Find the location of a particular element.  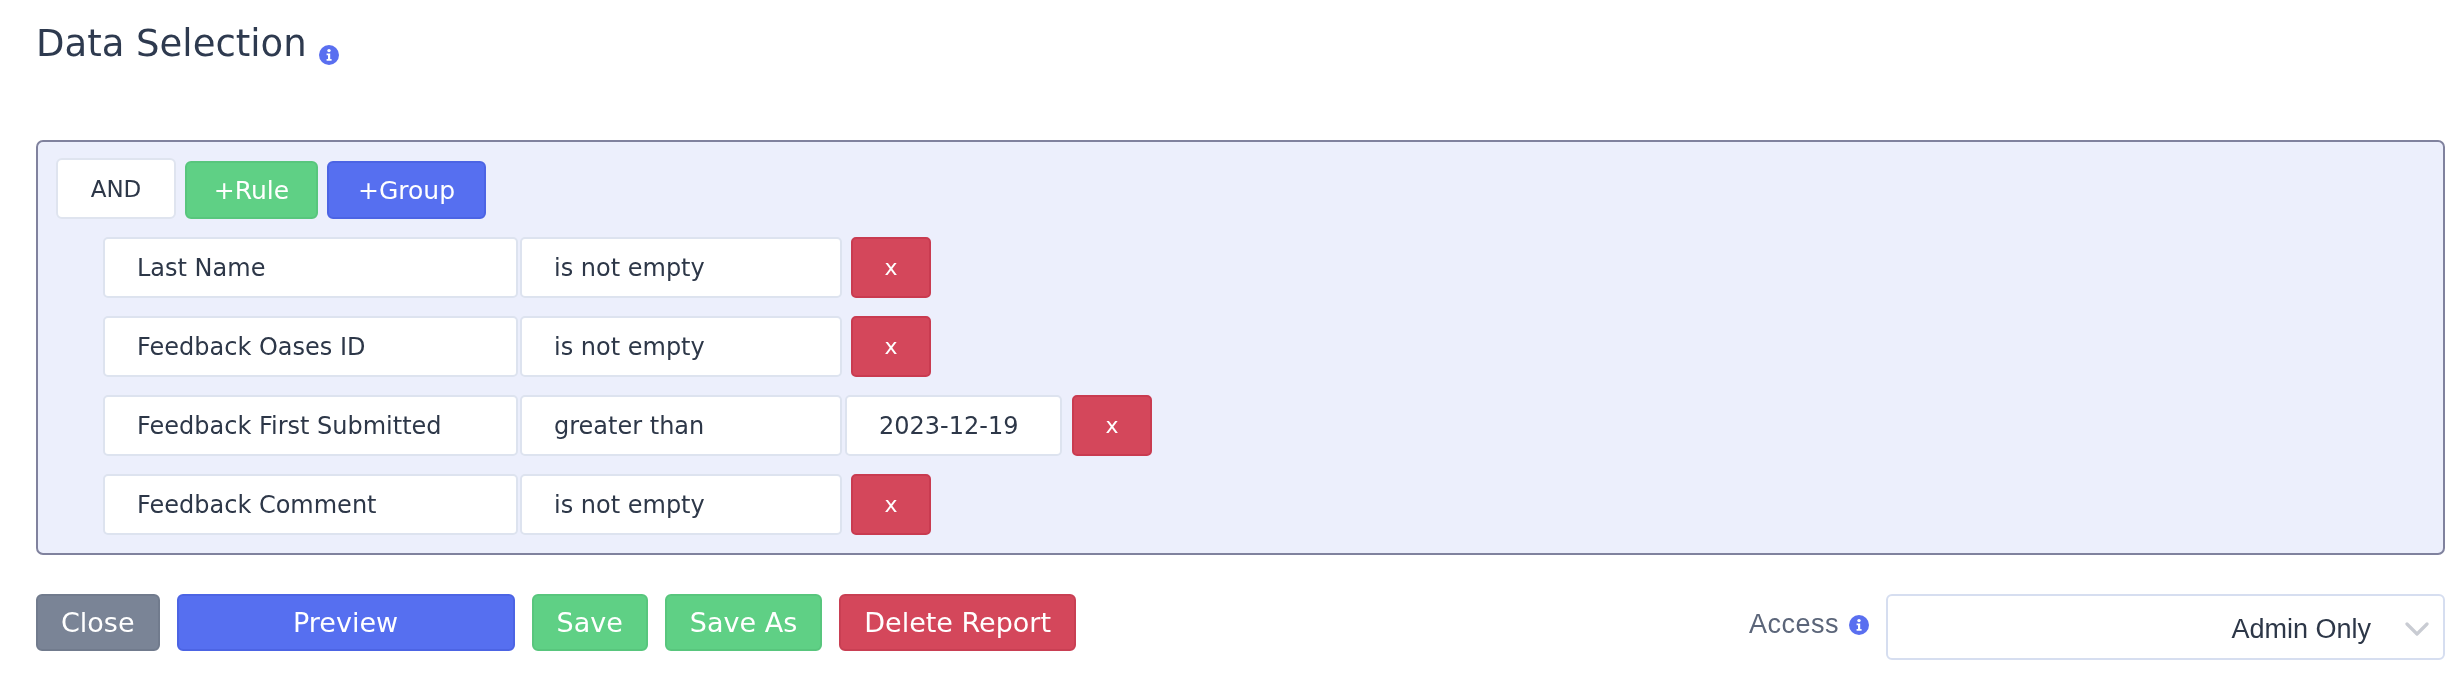

close-button: Close is located at coordinates (98, 622).